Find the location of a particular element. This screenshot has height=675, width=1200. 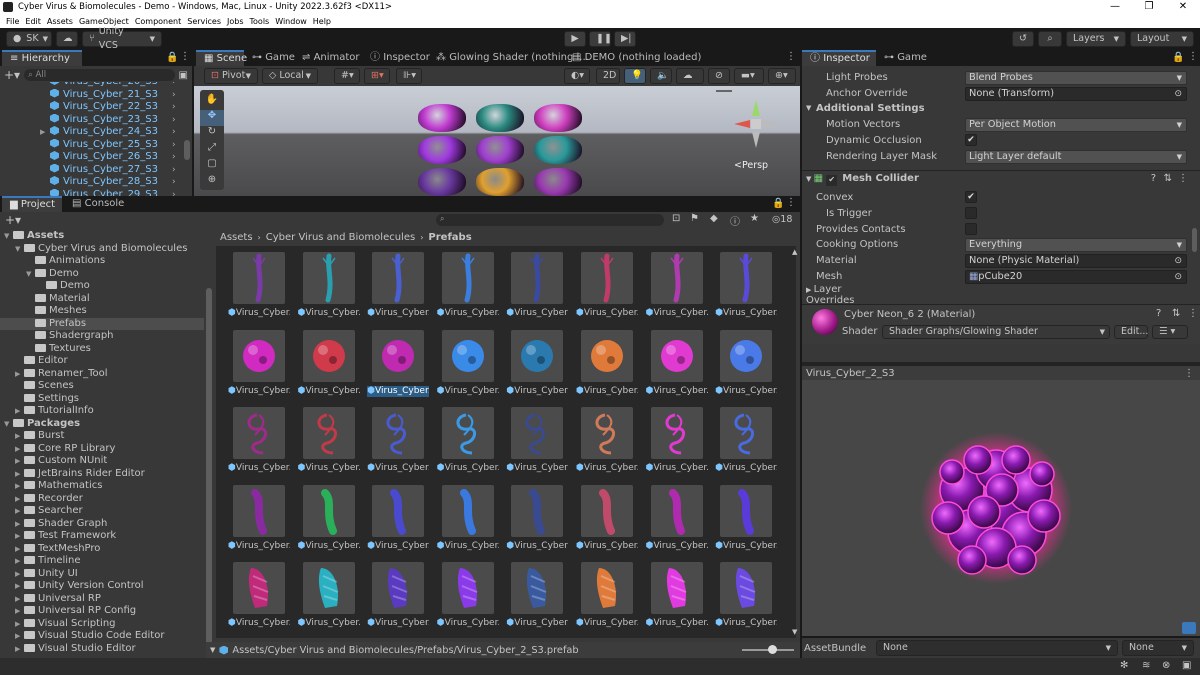

tab-scene: ▦ Scene is located at coordinates (221, 58).